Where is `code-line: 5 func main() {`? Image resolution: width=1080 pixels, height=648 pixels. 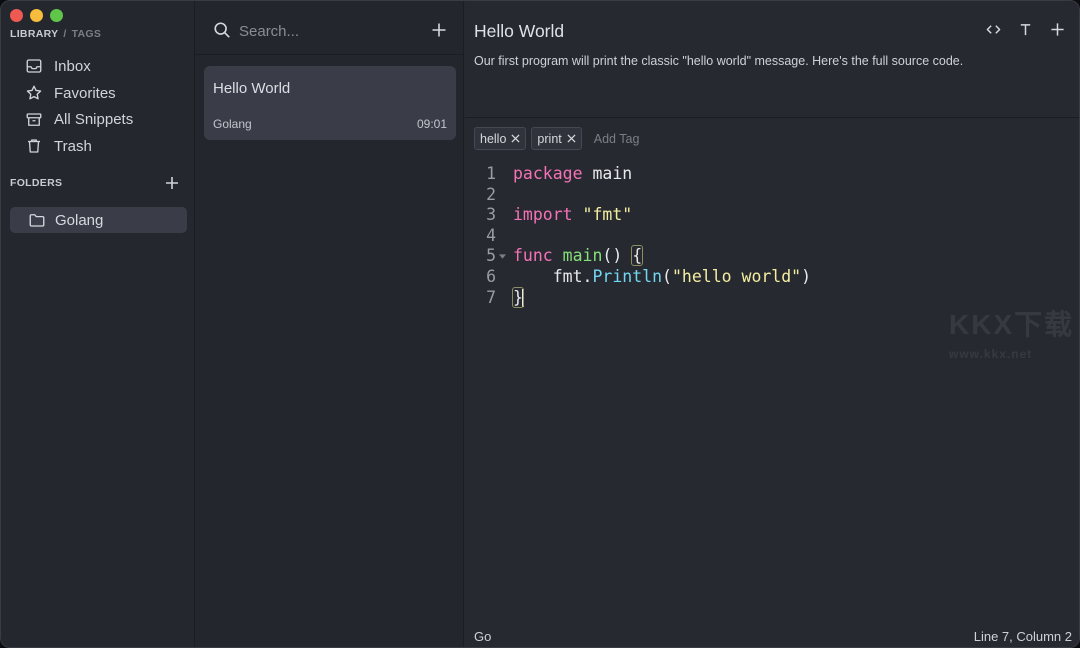
code-line: 5 func main() { is located at coordinates (772, 256).